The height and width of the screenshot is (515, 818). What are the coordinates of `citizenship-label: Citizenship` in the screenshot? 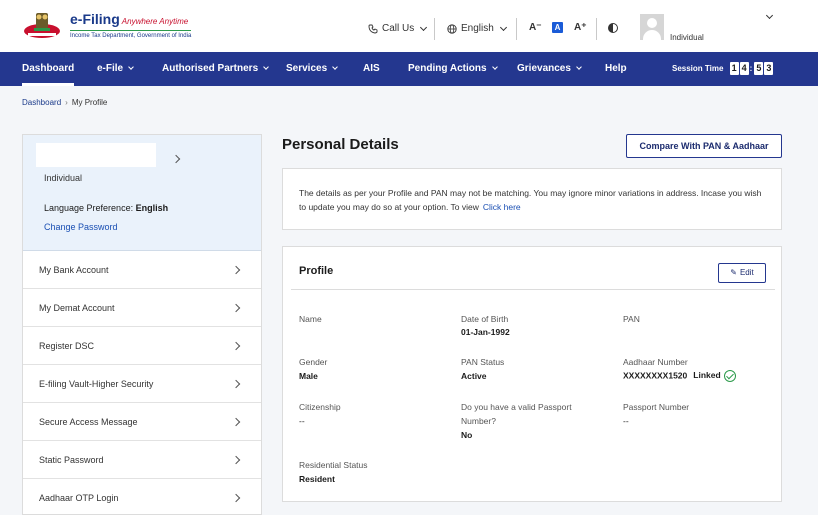 It's located at (320, 407).